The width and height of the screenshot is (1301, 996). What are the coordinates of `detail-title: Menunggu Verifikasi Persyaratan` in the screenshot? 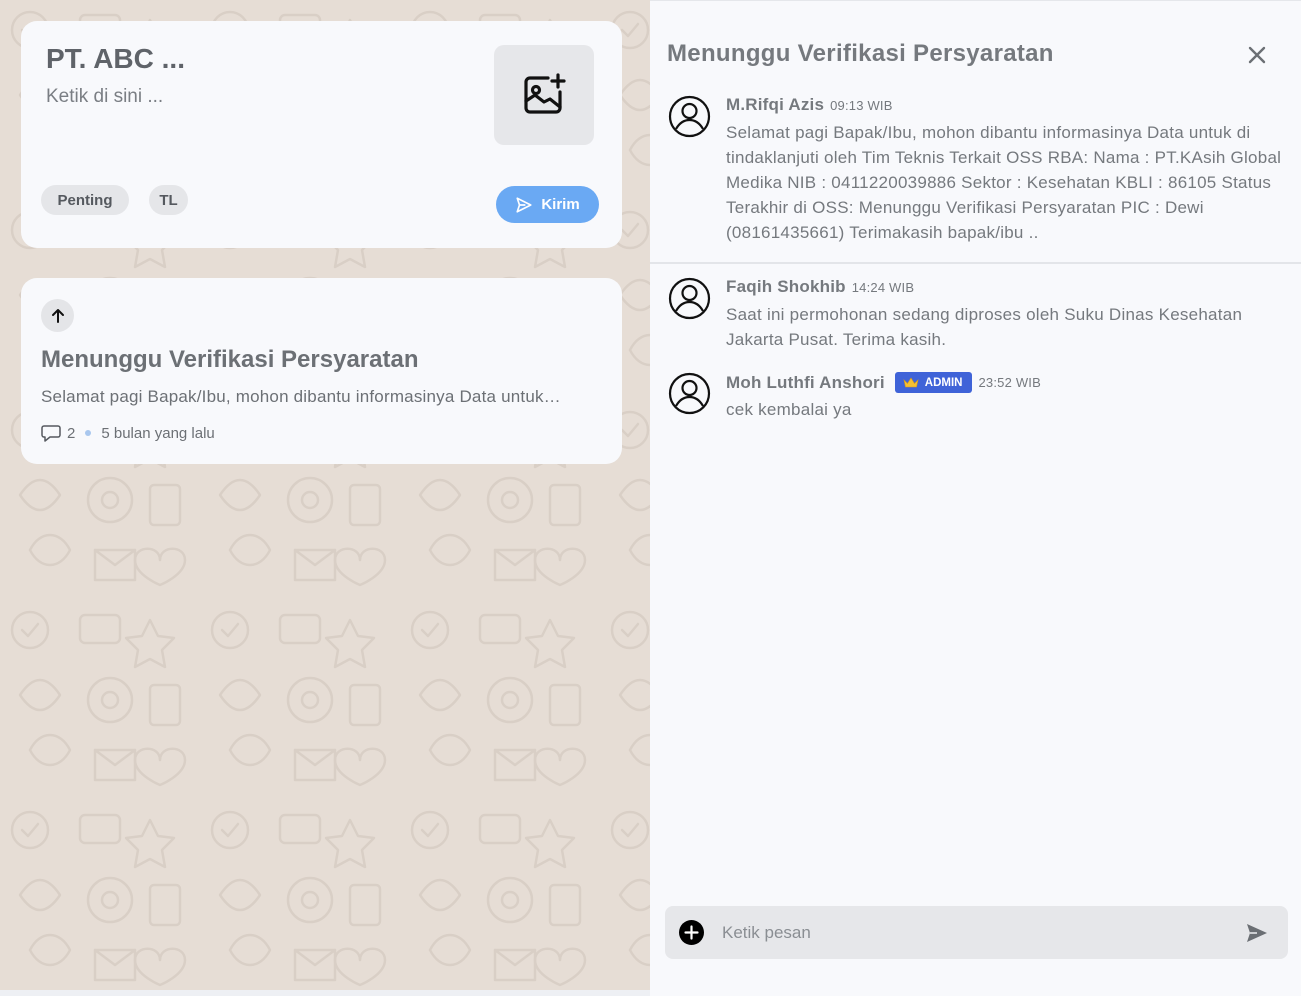 It's located at (860, 53).